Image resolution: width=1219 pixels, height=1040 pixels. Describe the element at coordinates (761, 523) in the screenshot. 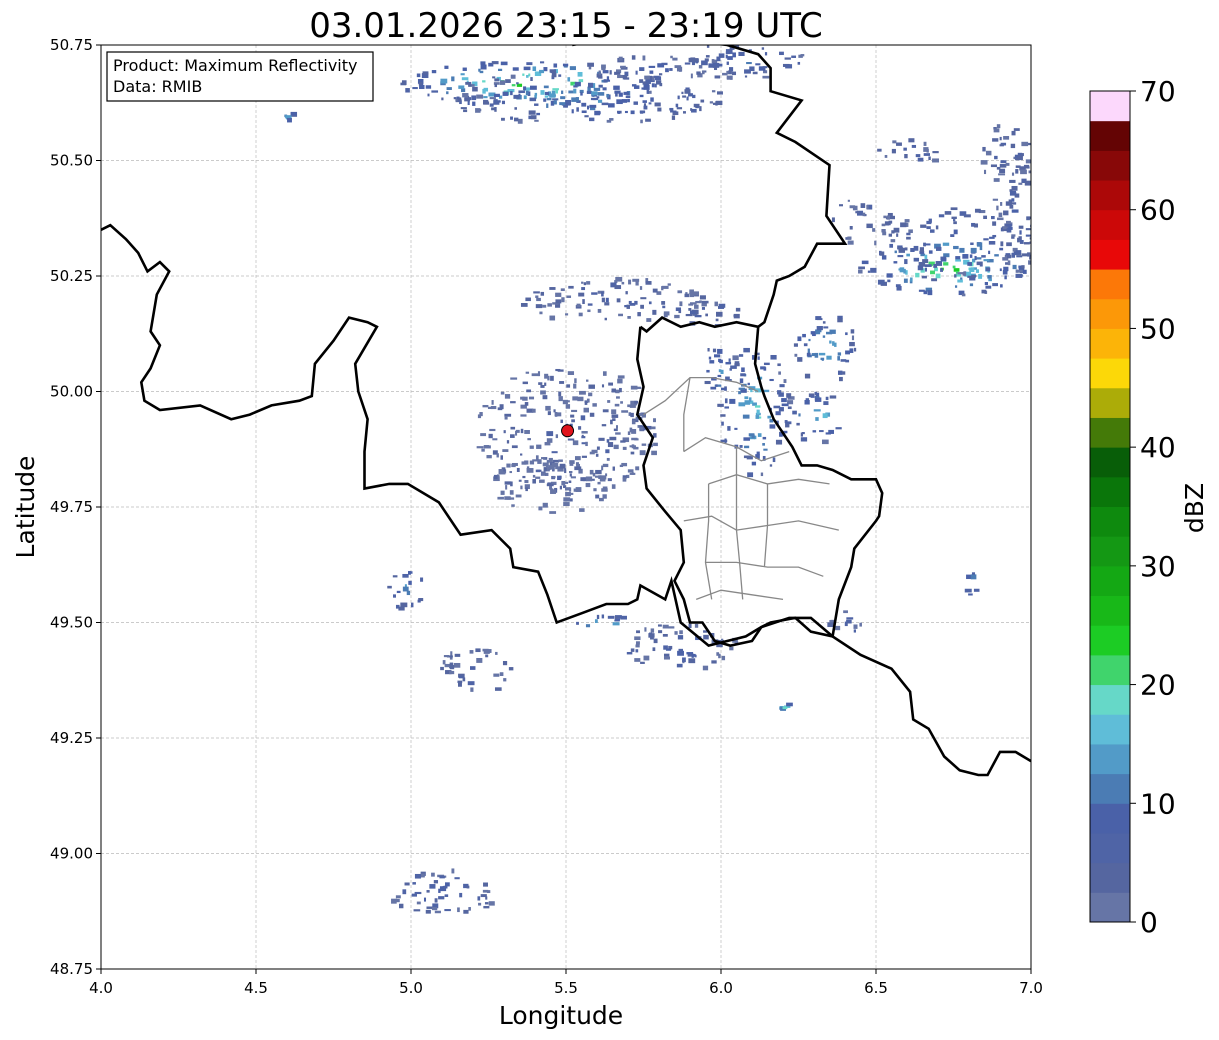

I see `district-boundary` at that location.